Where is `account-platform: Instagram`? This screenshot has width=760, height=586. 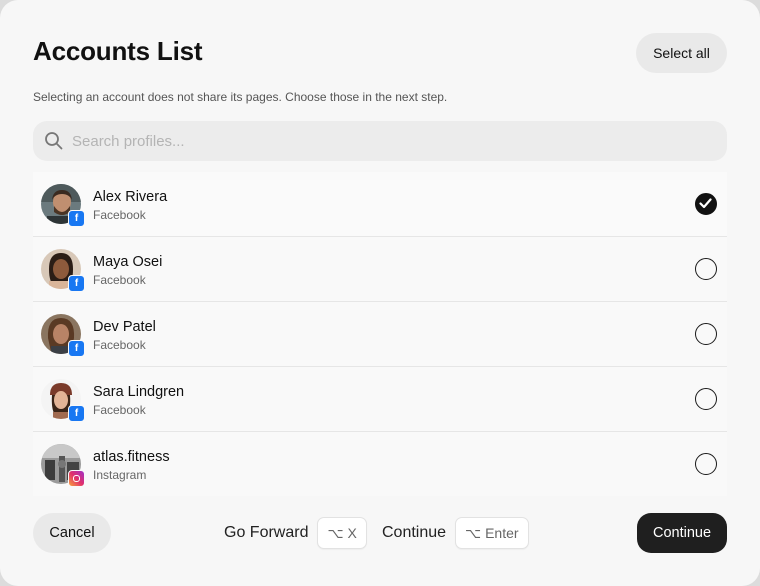 account-platform: Instagram is located at coordinates (120, 475).